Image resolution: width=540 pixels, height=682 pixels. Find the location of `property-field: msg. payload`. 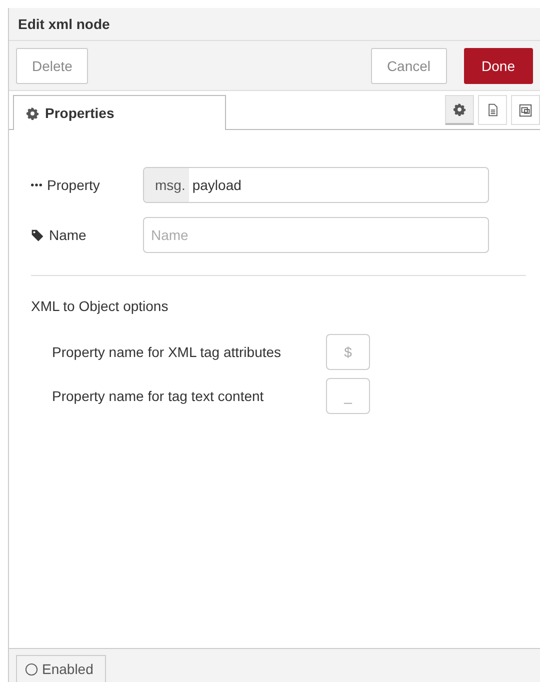

property-field: msg. payload is located at coordinates (316, 185).